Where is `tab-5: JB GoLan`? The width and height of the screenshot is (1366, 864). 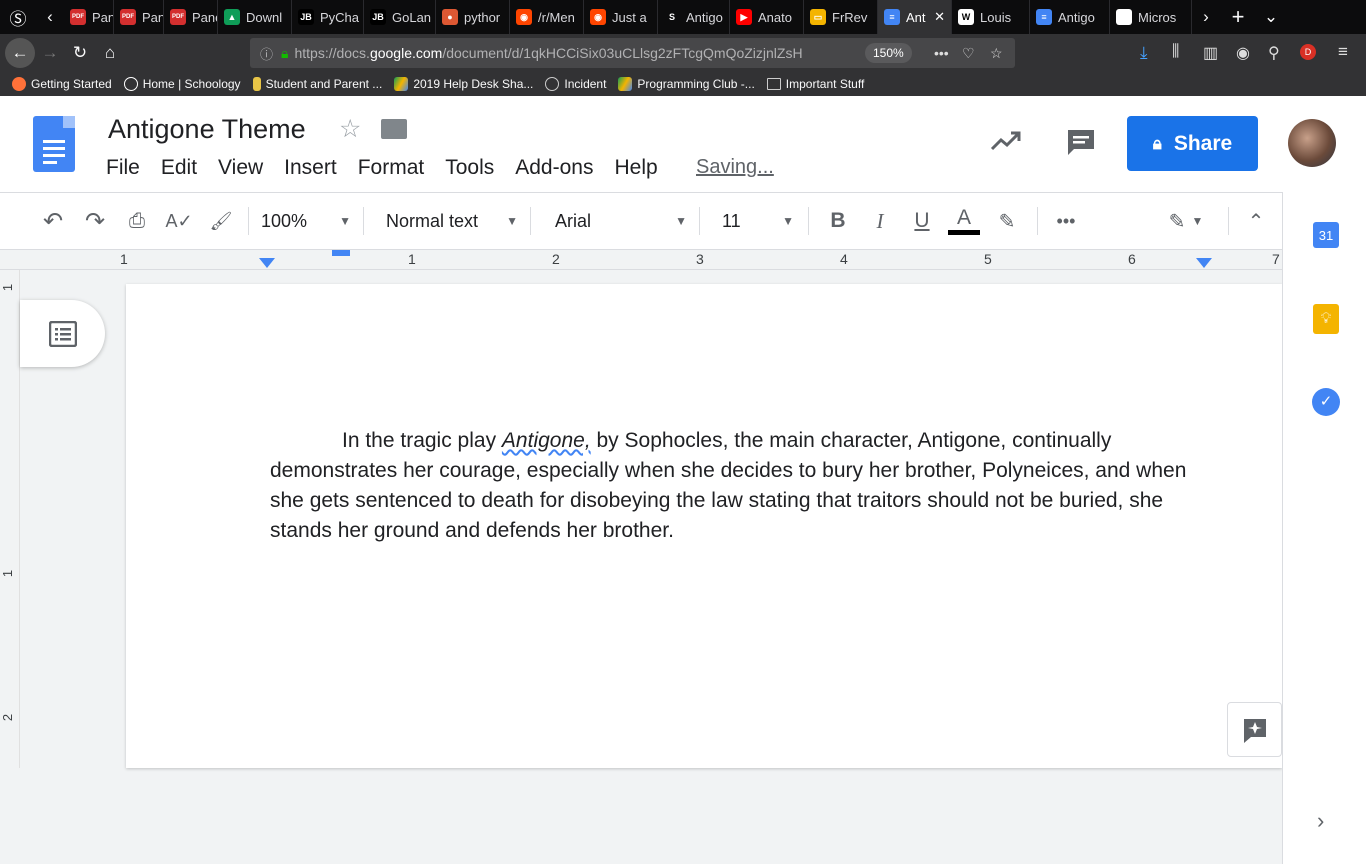
tab-5: JB GoLan is located at coordinates (400, 17).